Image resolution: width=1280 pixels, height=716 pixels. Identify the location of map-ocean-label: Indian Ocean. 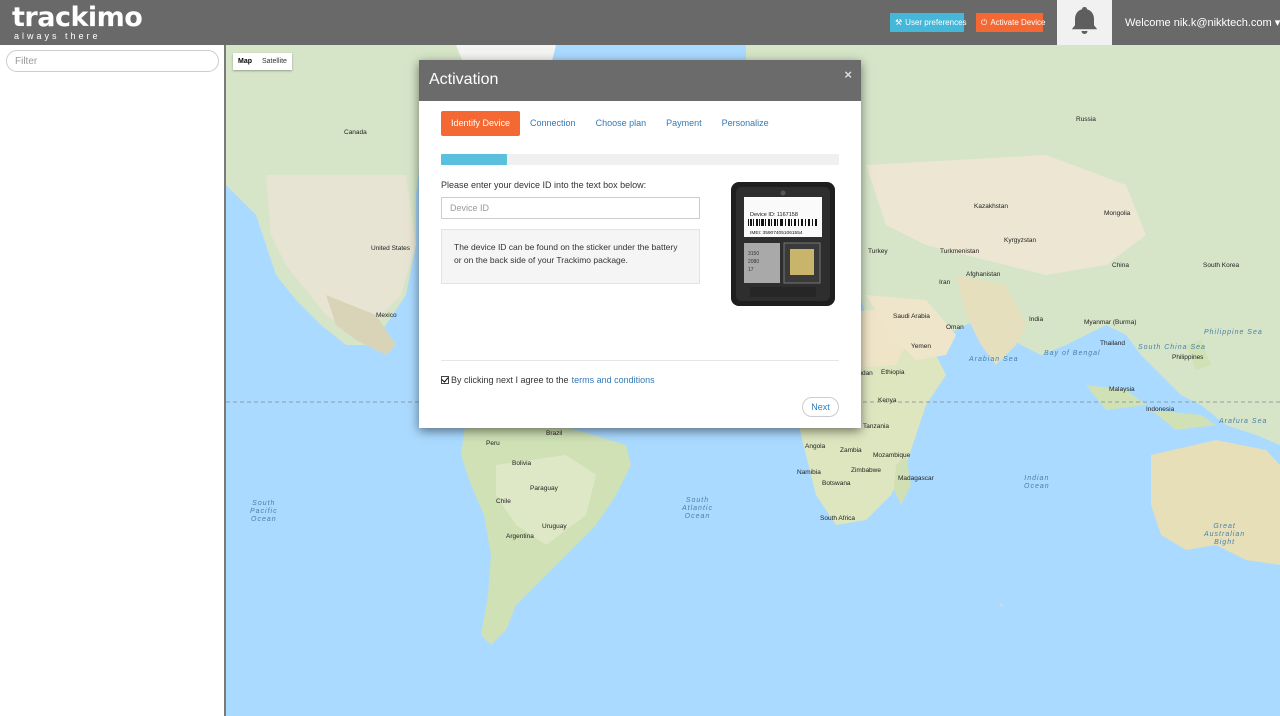
(1037, 482).